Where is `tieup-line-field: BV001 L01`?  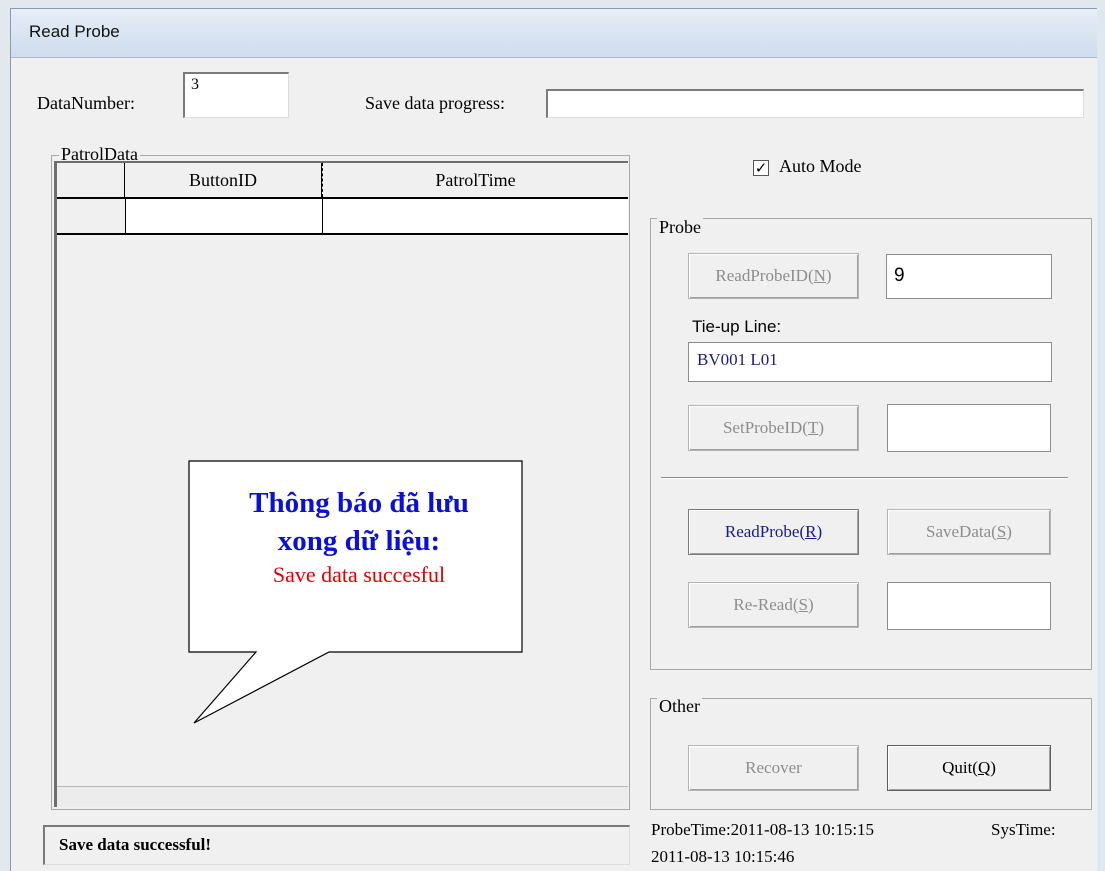 tieup-line-field: BV001 L01 is located at coordinates (870, 362).